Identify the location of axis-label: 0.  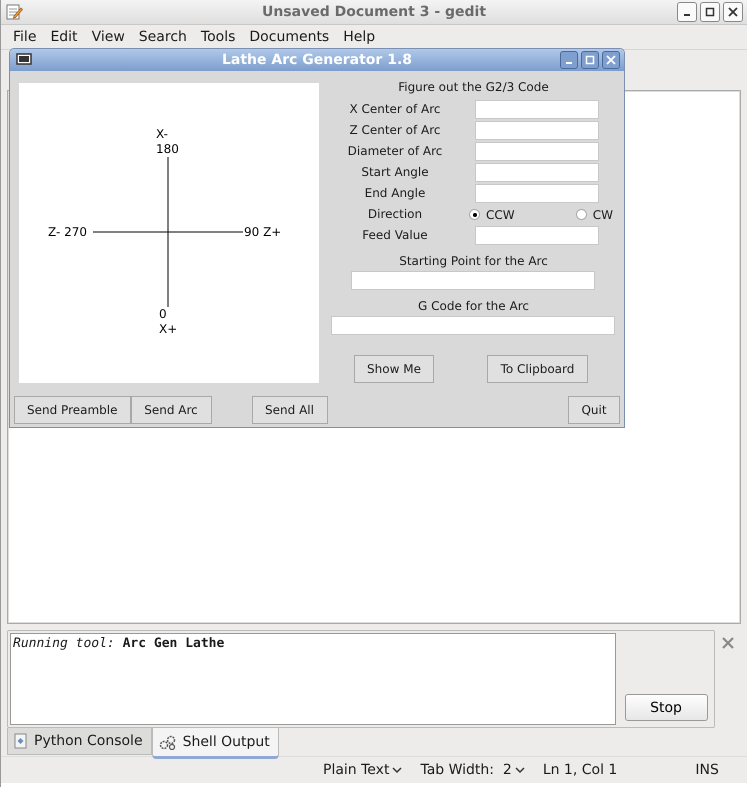
(163, 314).